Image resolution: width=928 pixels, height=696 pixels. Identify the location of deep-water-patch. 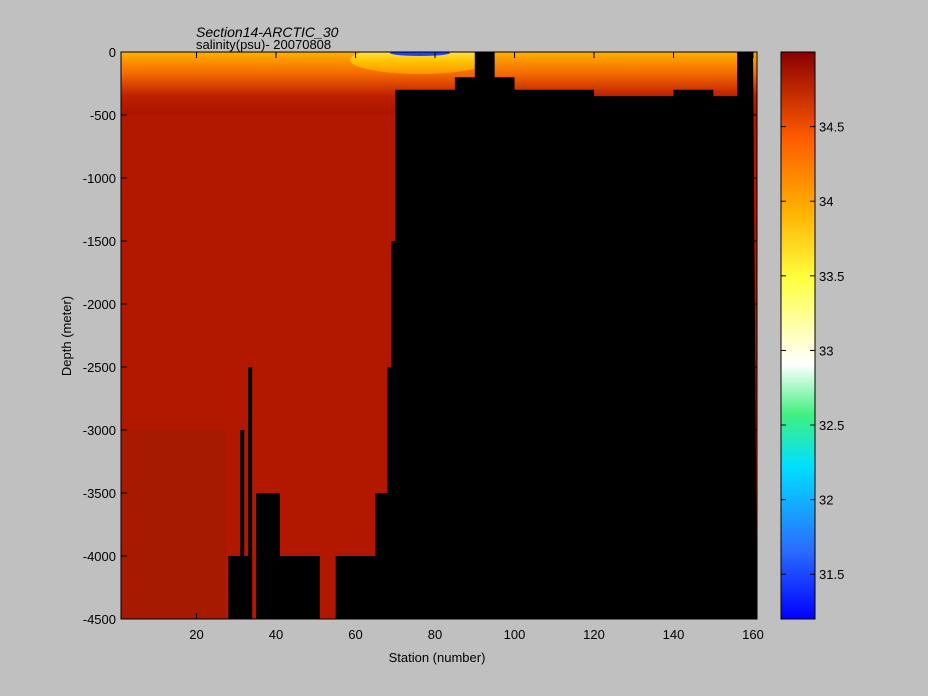
(173, 524).